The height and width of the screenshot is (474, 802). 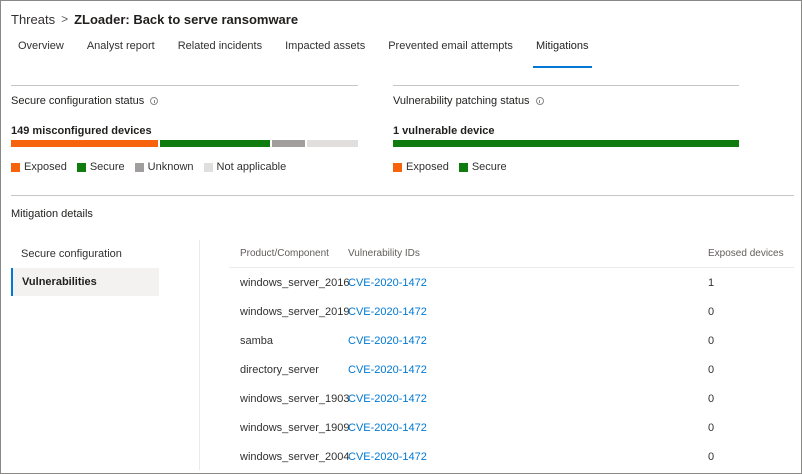 I want to click on table-row: windows_server_1909 CVE-2020-1472 0, so click(x=511, y=427).